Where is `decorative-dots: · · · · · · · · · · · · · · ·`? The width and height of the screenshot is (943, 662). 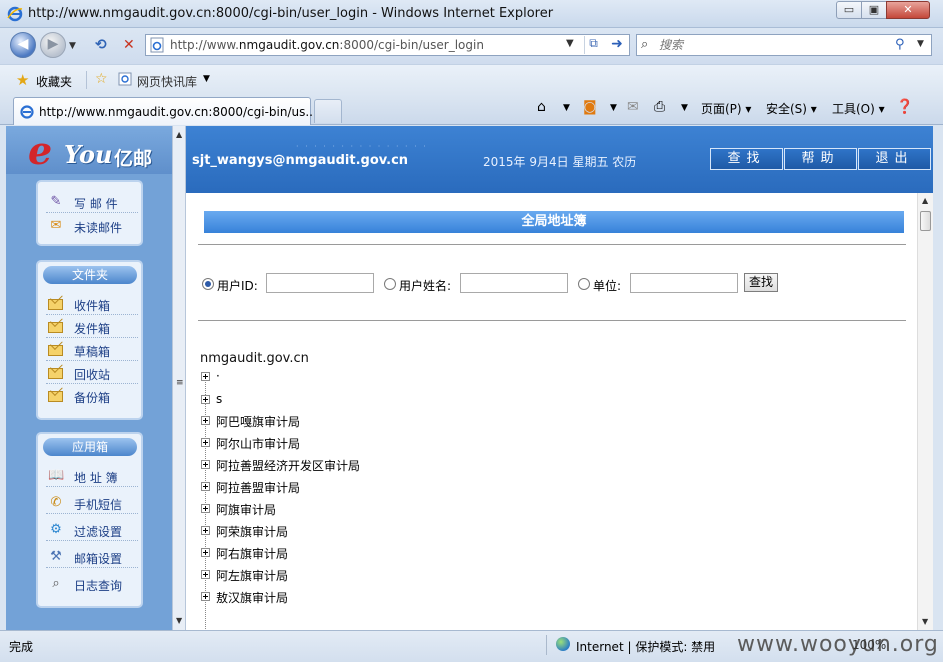
decorative-dots: · · · · · · · · · · · · · · · is located at coordinates (362, 146).